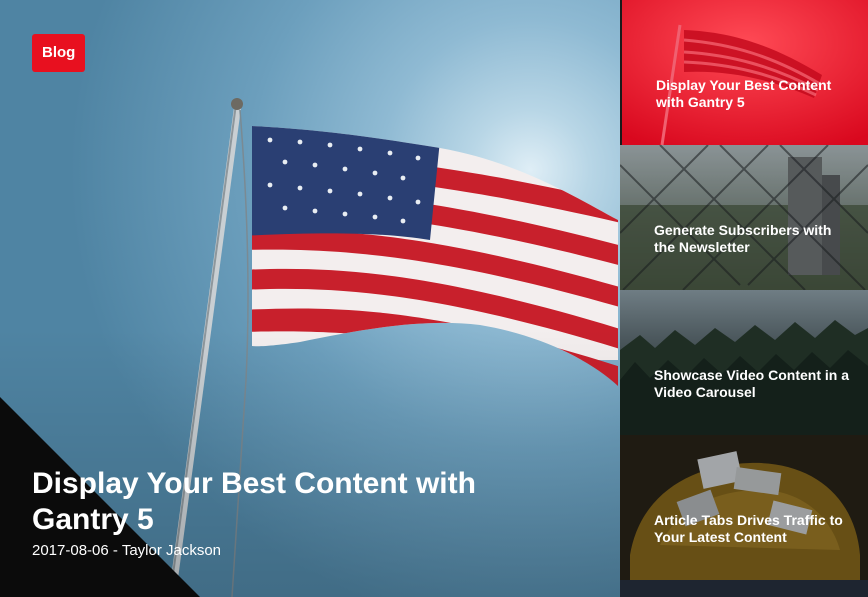 This screenshot has width=868, height=597. Describe the element at coordinates (756, 94) in the screenshot. I see `sidebar-item-title: Display Your Best Content with Gantry 5` at that location.